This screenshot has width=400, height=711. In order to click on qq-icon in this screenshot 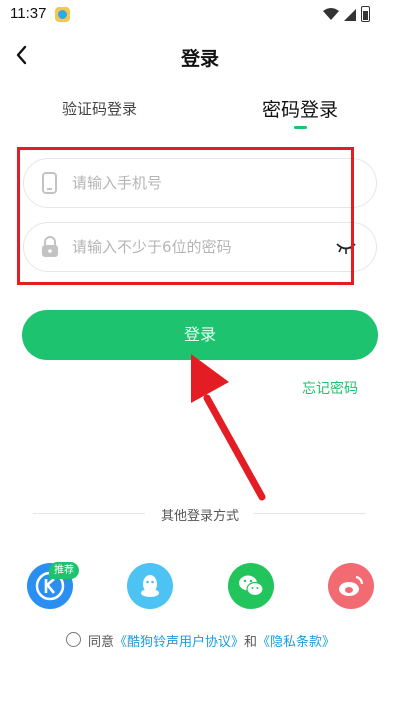, I will do `click(150, 586)`.